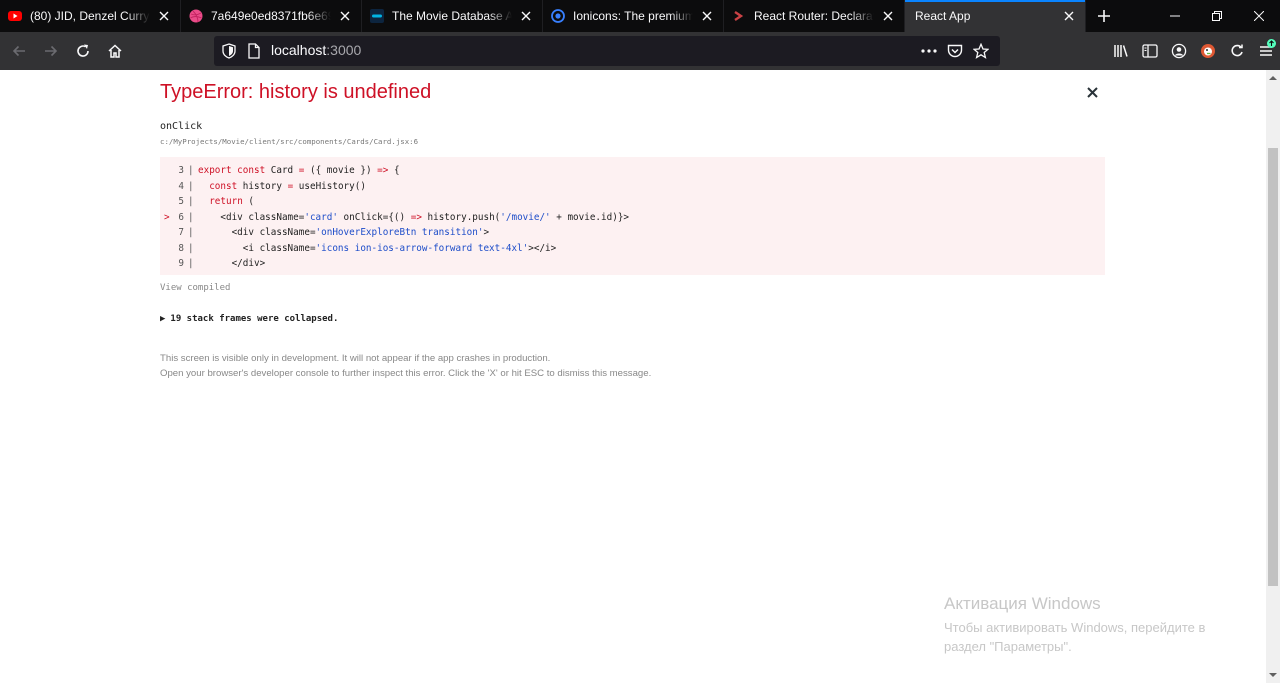 The image size is (1280, 683). What do you see at coordinates (464, 217) in the screenshot?
I see `code-token: history.push(` at bounding box center [464, 217].